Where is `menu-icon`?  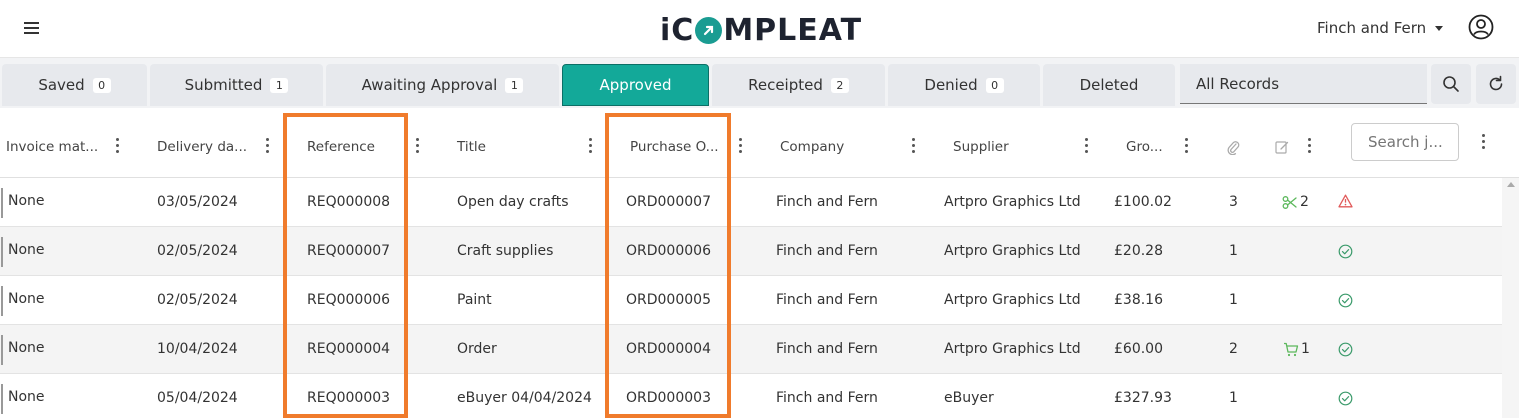 menu-icon is located at coordinates (31, 28).